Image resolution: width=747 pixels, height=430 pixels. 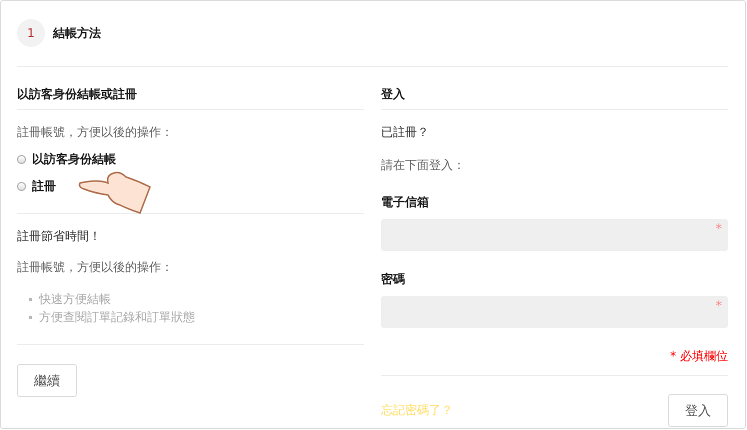 I want to click on login-button: 登入, so click(x=698, y=410).